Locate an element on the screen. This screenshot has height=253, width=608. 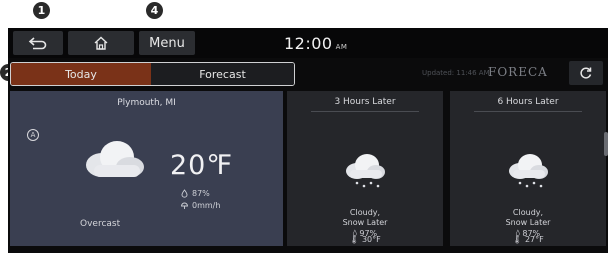
top-bar: Menu 12:00 AM is located at coordinates (308, 43).